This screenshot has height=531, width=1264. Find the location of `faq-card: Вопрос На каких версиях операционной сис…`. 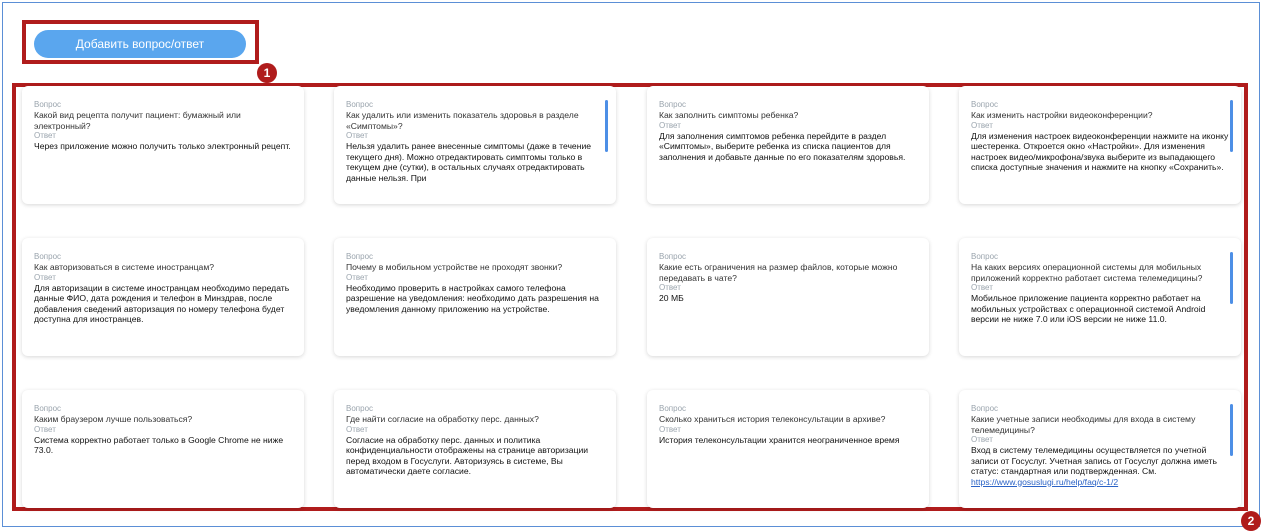

faq-card: Вопрос На каких версиях операционной сис… is located at coordinates (1100, 297).